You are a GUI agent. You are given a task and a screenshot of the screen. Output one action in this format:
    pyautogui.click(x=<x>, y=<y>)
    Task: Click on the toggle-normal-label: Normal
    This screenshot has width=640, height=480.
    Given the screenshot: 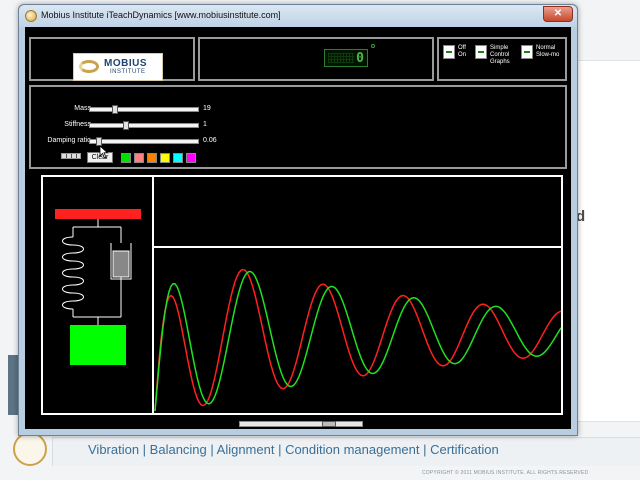 What is the action you would take?
    pyautogui.click(x=546, y=48)
    